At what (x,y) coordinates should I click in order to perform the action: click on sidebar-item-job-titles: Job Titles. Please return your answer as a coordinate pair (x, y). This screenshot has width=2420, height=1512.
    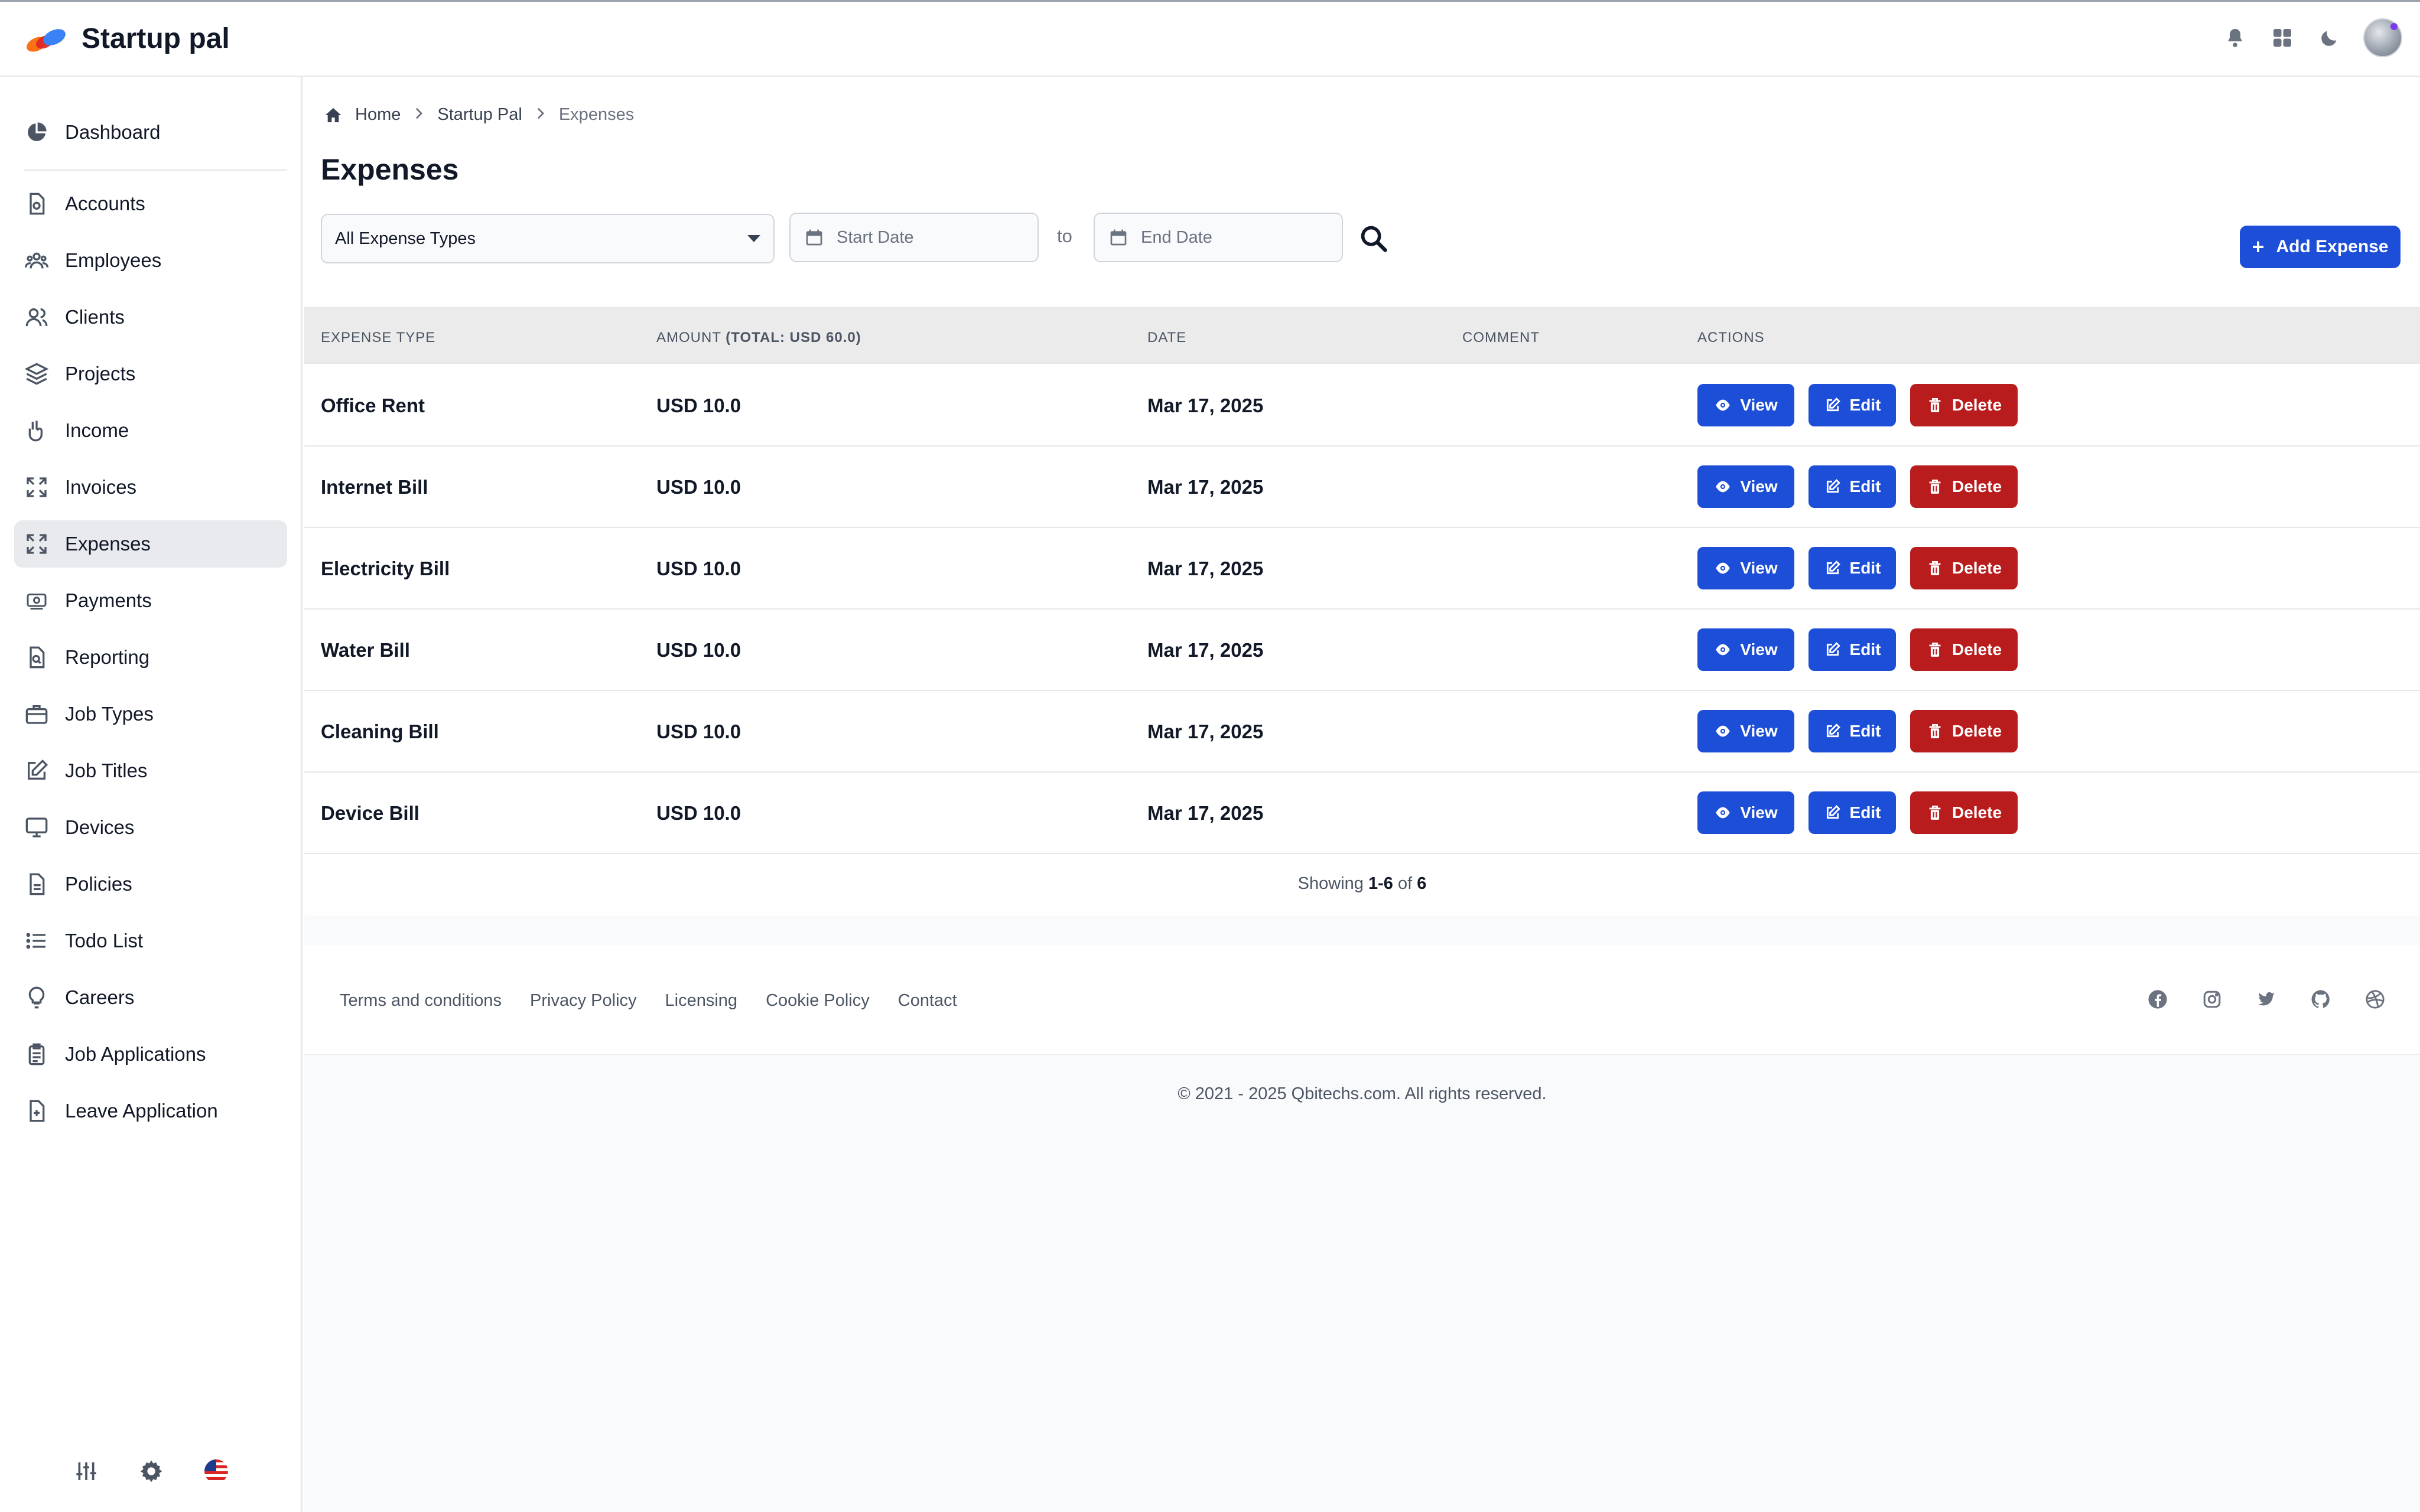
    Looking at the image, I should click on (150, 770).